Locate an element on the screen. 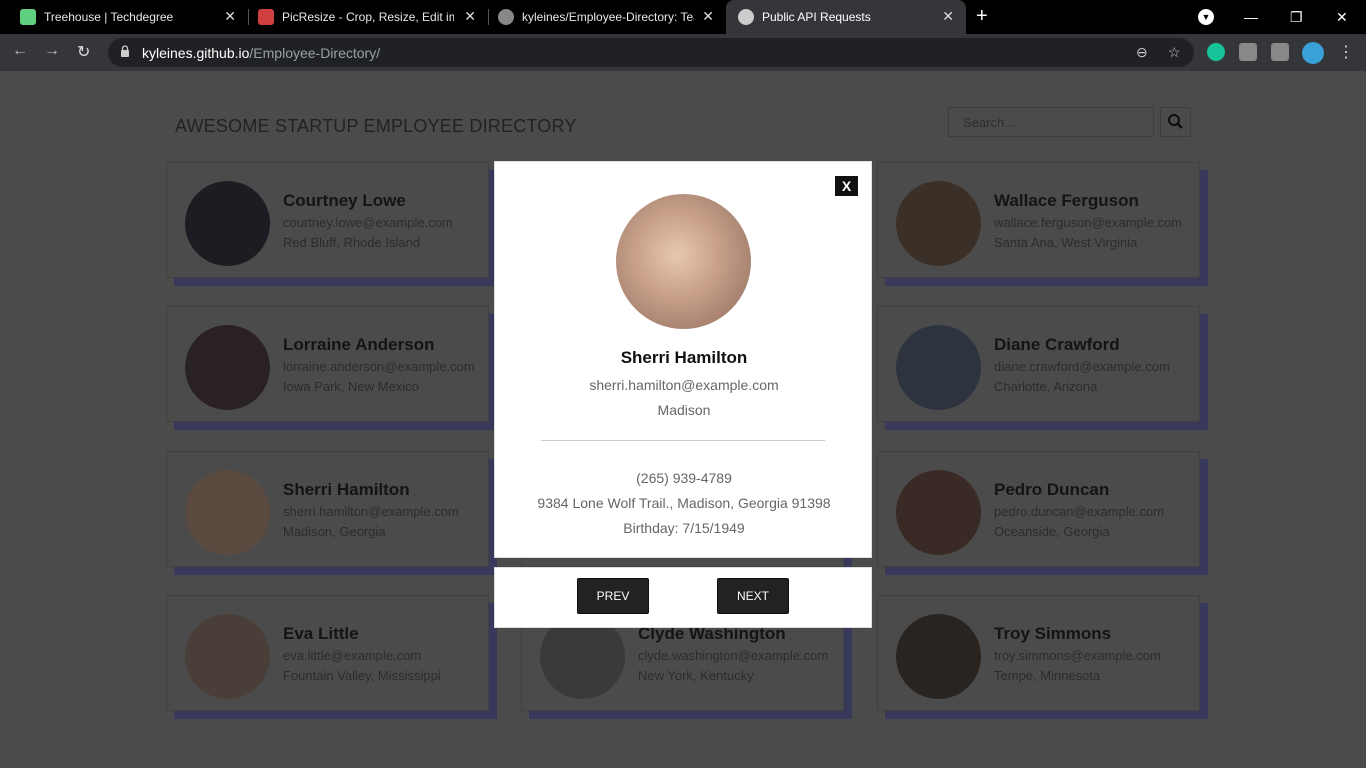 This screenshot has width=1366, height=768. employee-name: Sherri Hamilton is located at coordinates (346, 489).